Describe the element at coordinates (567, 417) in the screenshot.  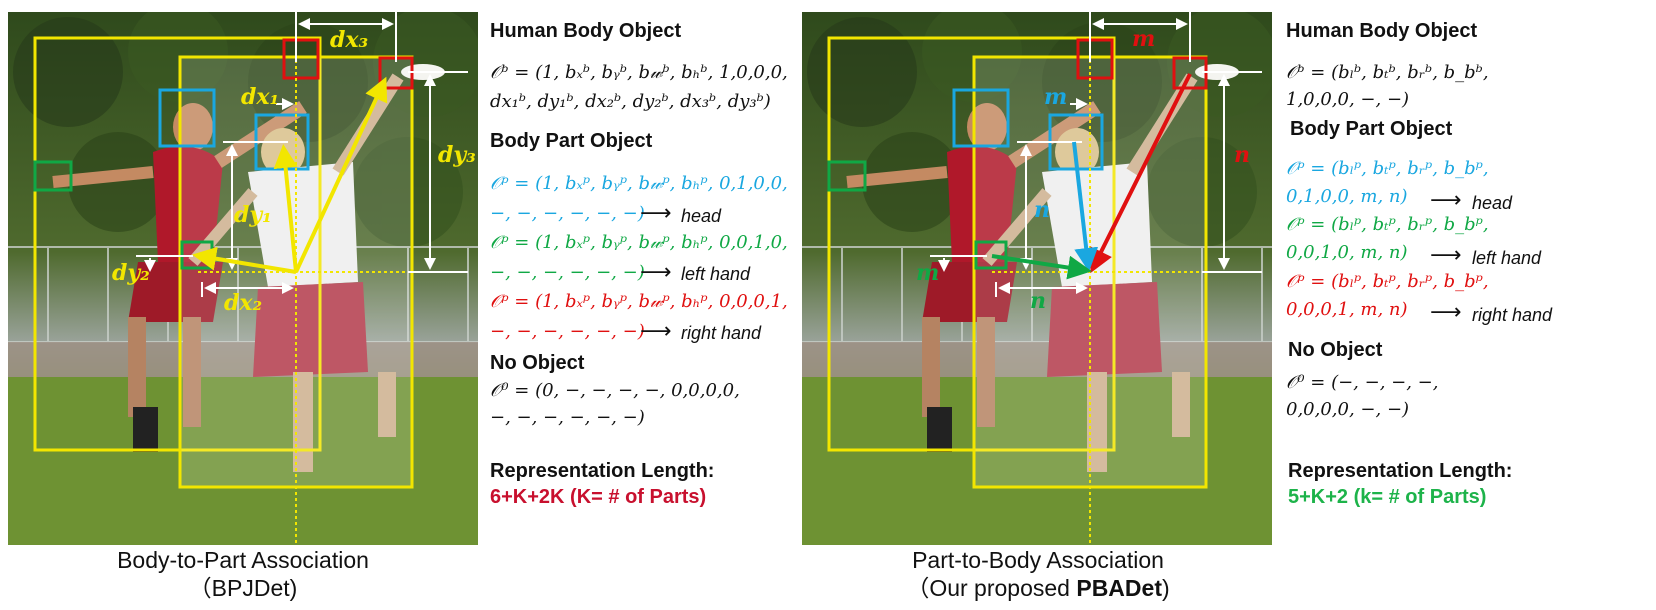
I see `no-object-eq-2: −, −, −, −, −, −)` at that location.